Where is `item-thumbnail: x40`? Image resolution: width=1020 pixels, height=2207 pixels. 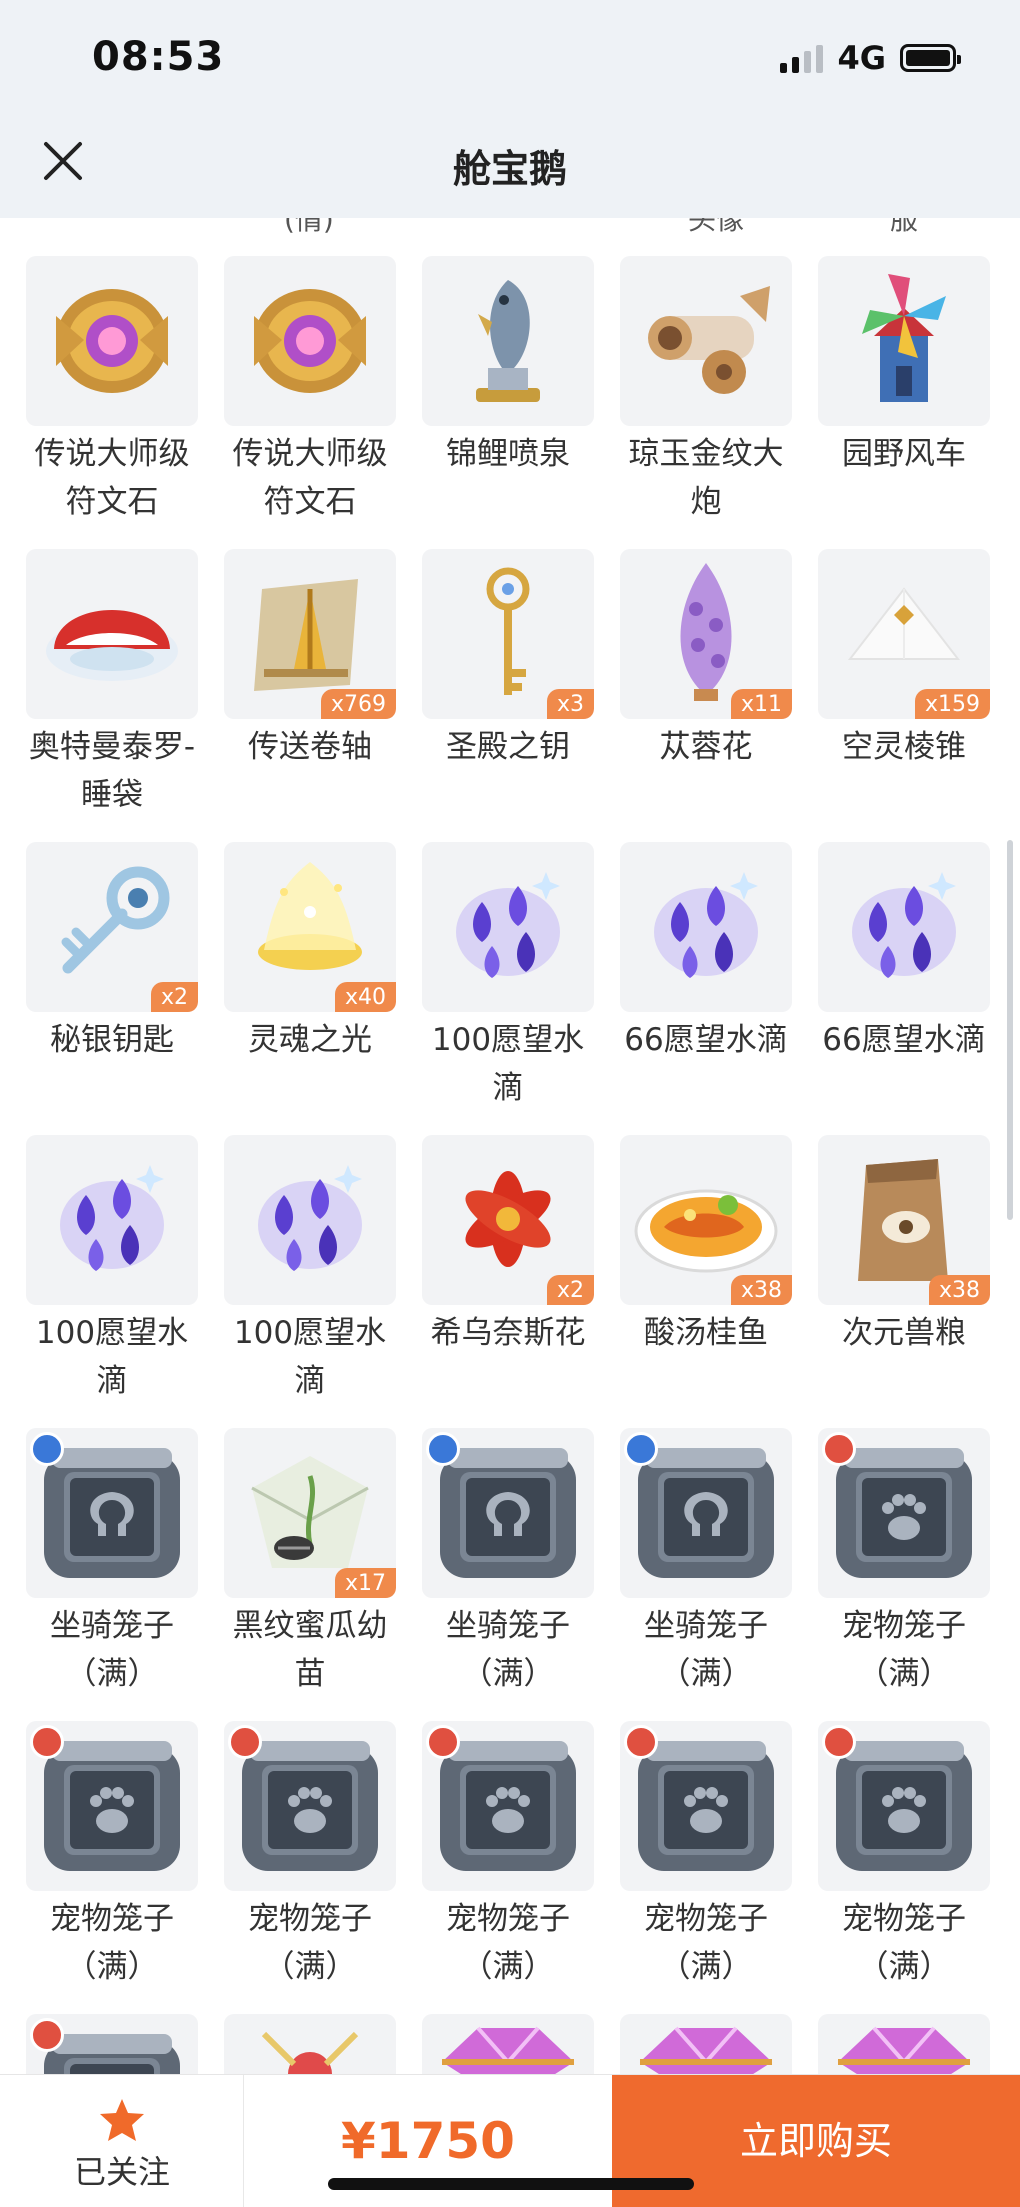 item-thumbnail: x40 is located at coordinates (310, 927).